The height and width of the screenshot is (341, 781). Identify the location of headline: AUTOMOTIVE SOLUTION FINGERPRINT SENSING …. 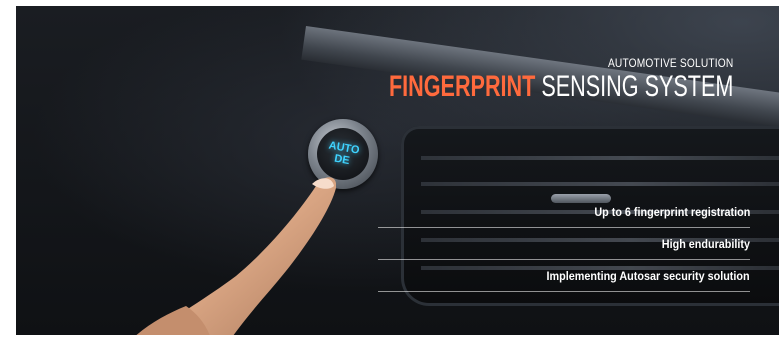
(494, 79).